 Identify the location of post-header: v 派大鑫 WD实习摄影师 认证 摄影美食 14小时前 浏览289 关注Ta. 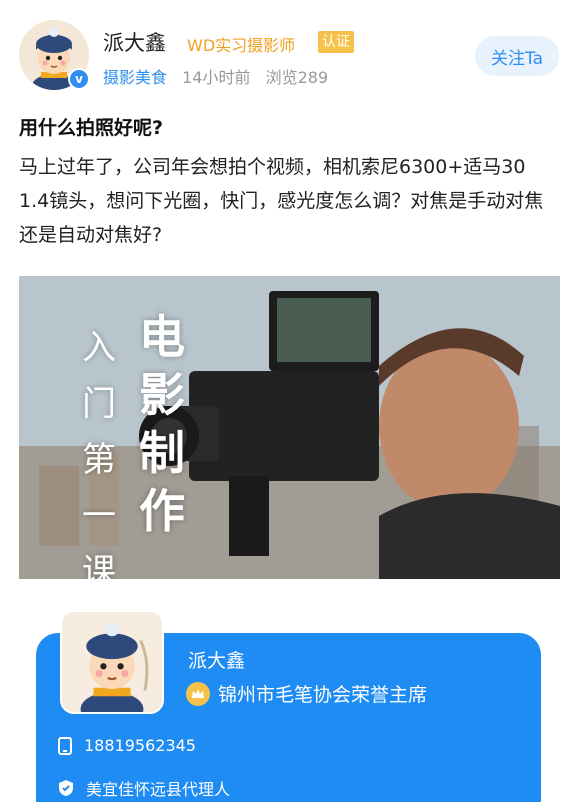
(288, 50).